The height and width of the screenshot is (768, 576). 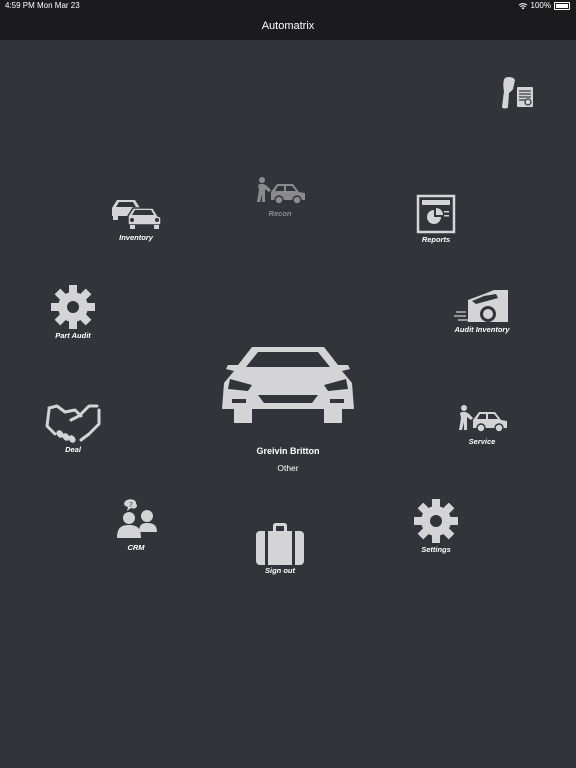 I want to click on status-bar: 4:59 PM Mon Mar 23 100%, so click(x=288, y=6).